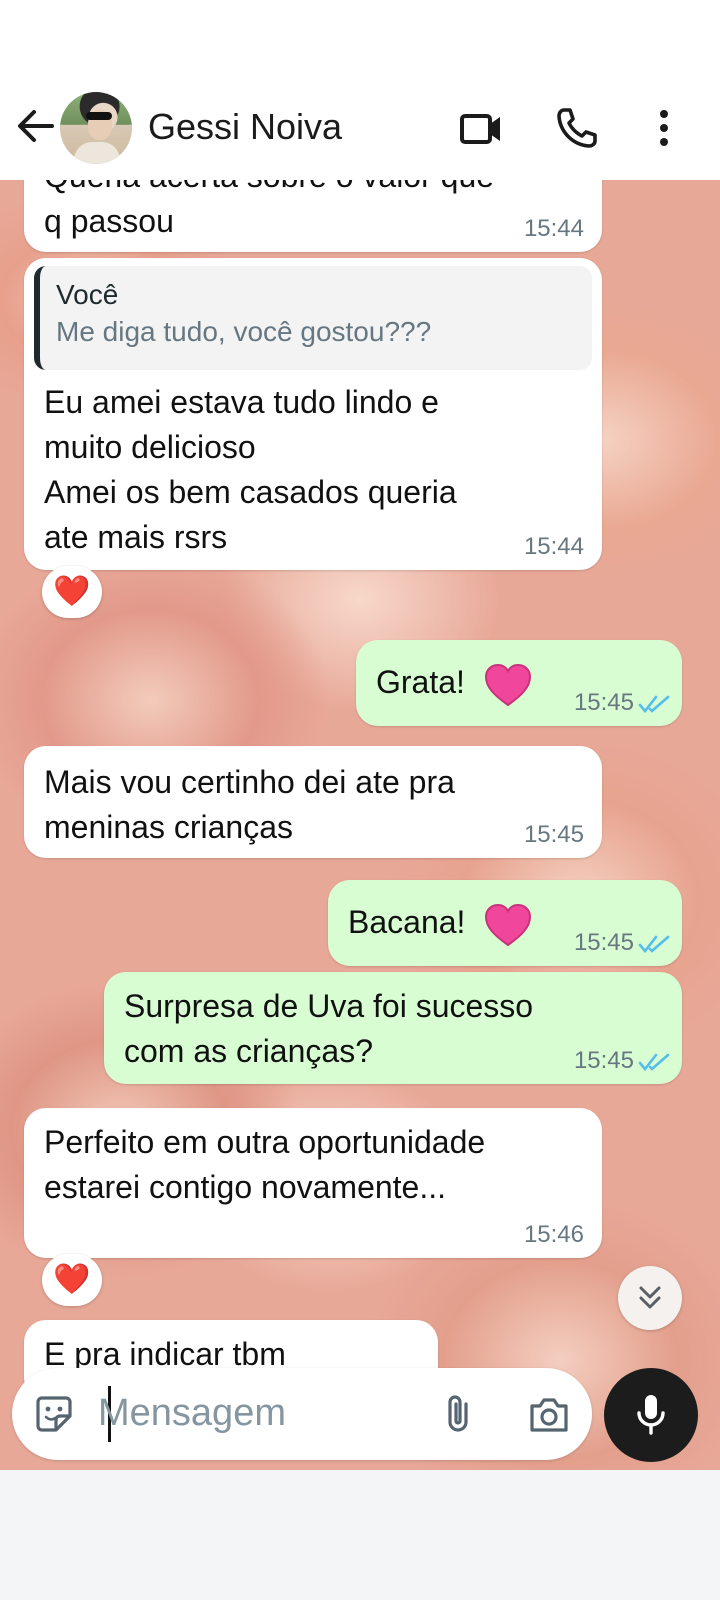  Describe the element at coordinates (269, 209) in the screenshot. I see `message-text: Queria acerta sobre o valor que q passou` at that location.